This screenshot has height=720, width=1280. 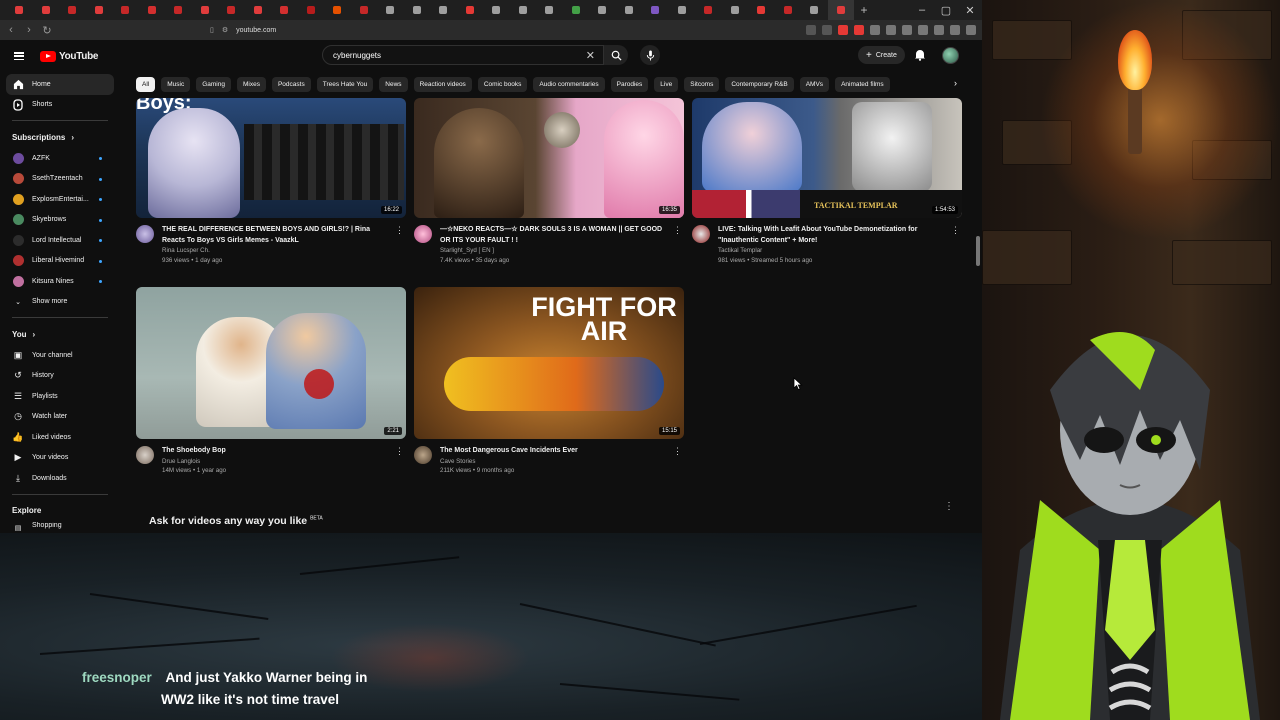 I want to click on sidebar-item-subscription: AZFK, so click(x=60, y=158).